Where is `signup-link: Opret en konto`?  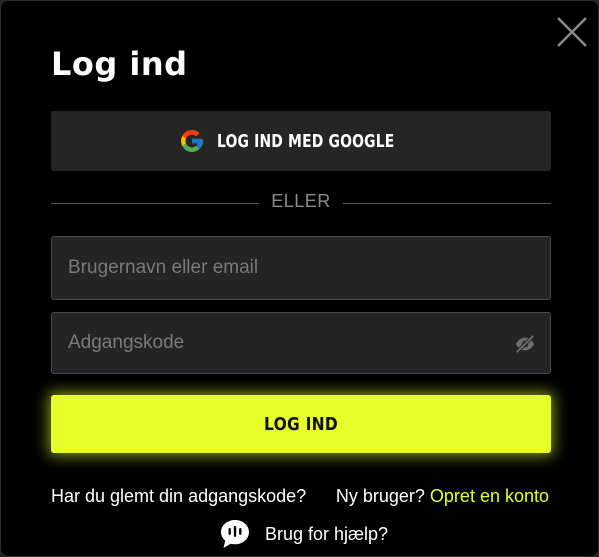 signup-link: Opret en konto is located at coordinates (489, 496).